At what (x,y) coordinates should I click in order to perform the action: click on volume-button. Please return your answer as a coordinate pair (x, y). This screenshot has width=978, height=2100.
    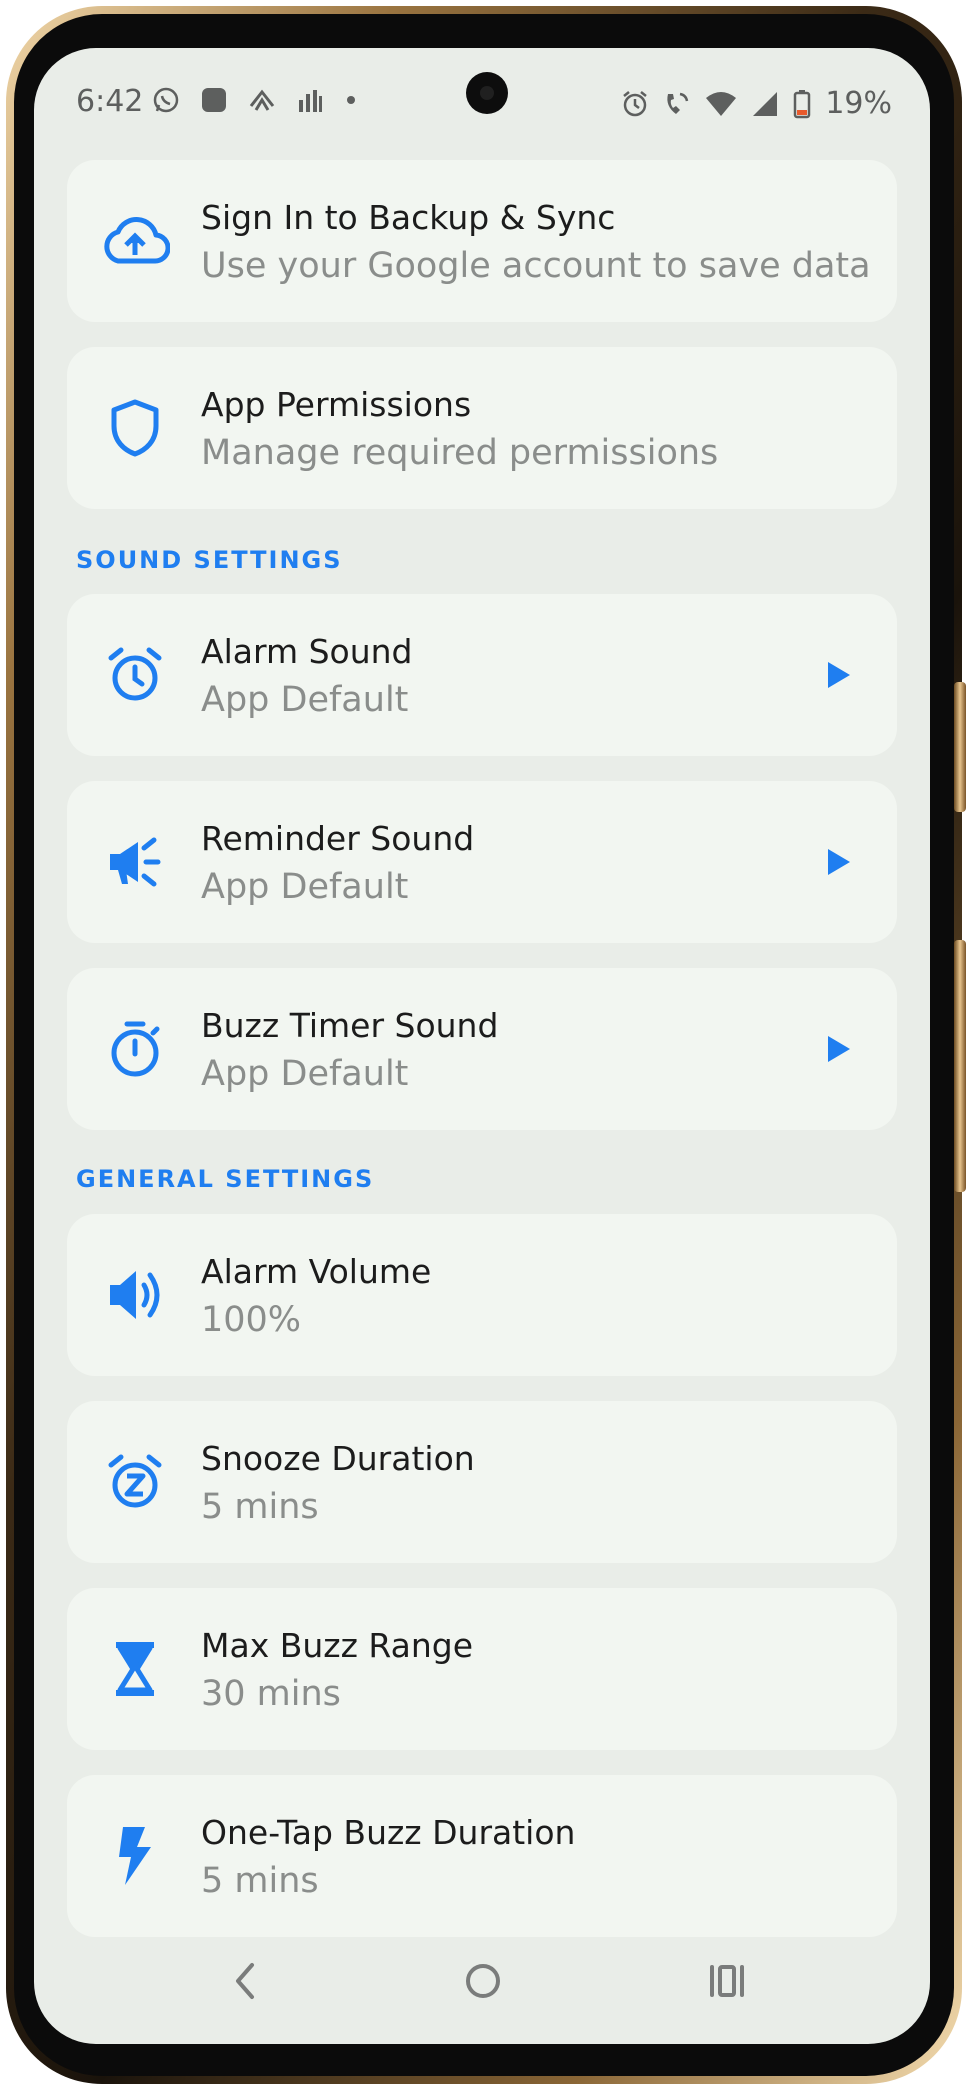
    Looking at the image, I should click on (960, 747).